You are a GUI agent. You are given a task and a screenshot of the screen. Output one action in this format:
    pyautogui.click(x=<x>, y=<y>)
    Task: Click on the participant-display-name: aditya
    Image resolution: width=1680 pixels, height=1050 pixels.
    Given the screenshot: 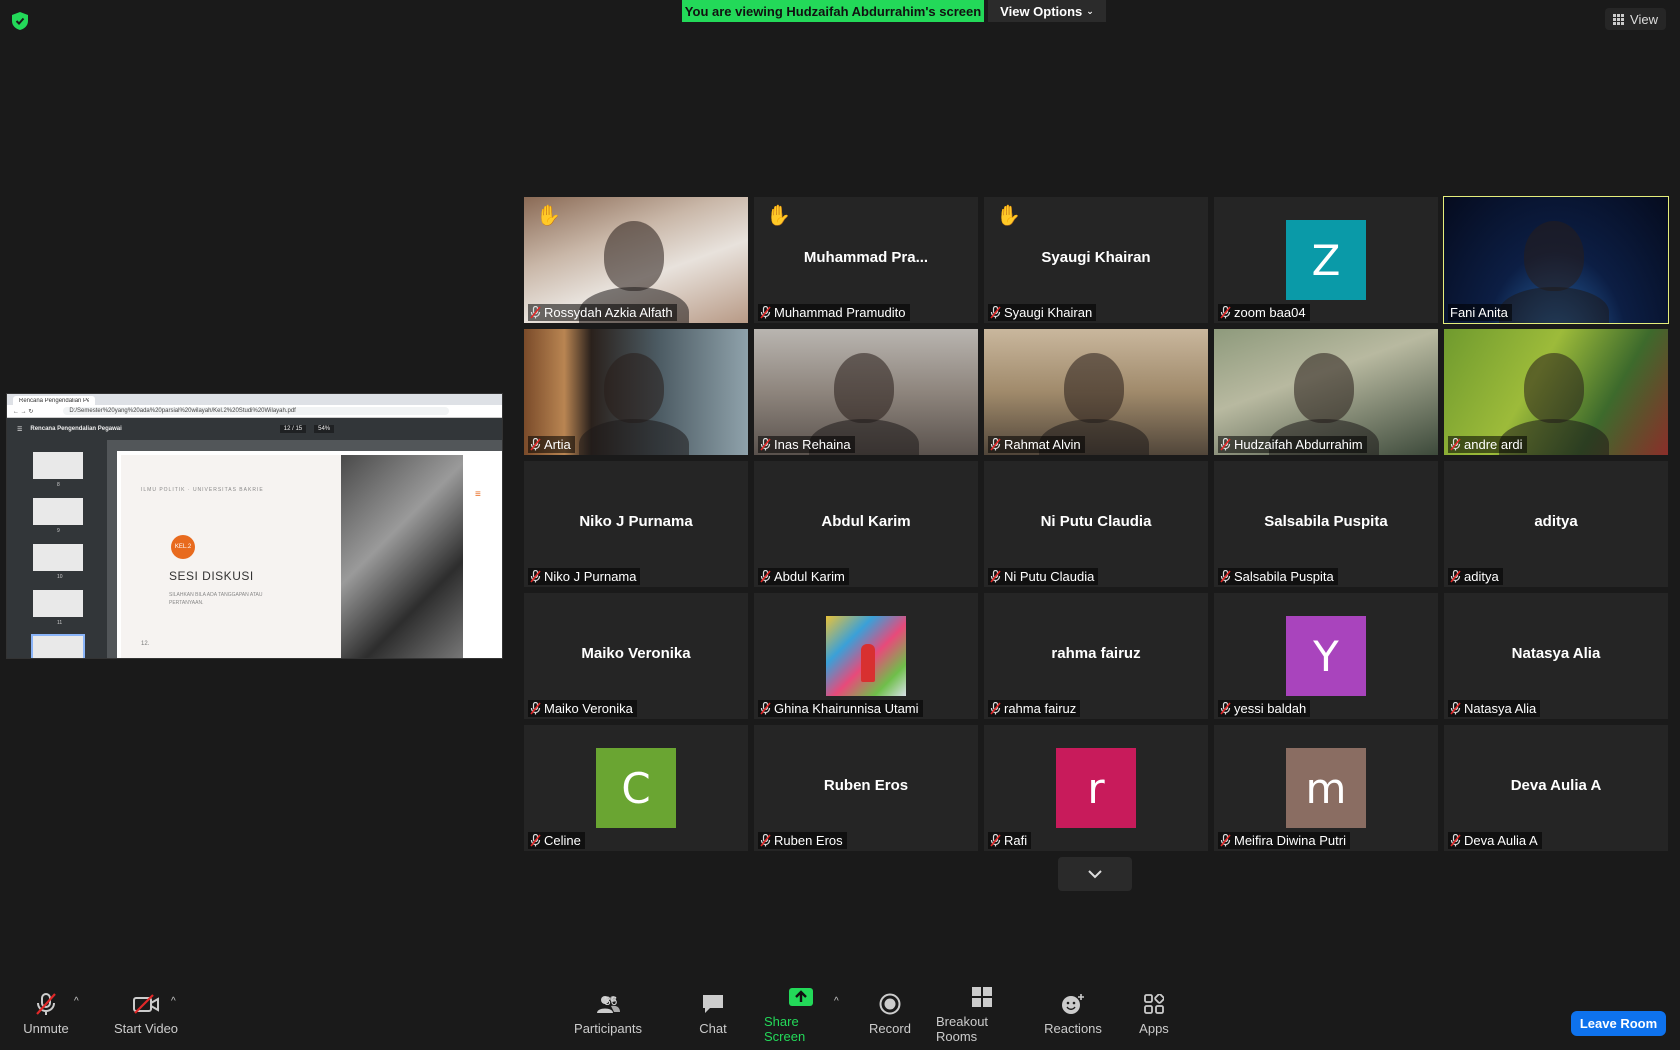 What is the action you would take?
    pyautogui.click(x=1556, y=521)
    